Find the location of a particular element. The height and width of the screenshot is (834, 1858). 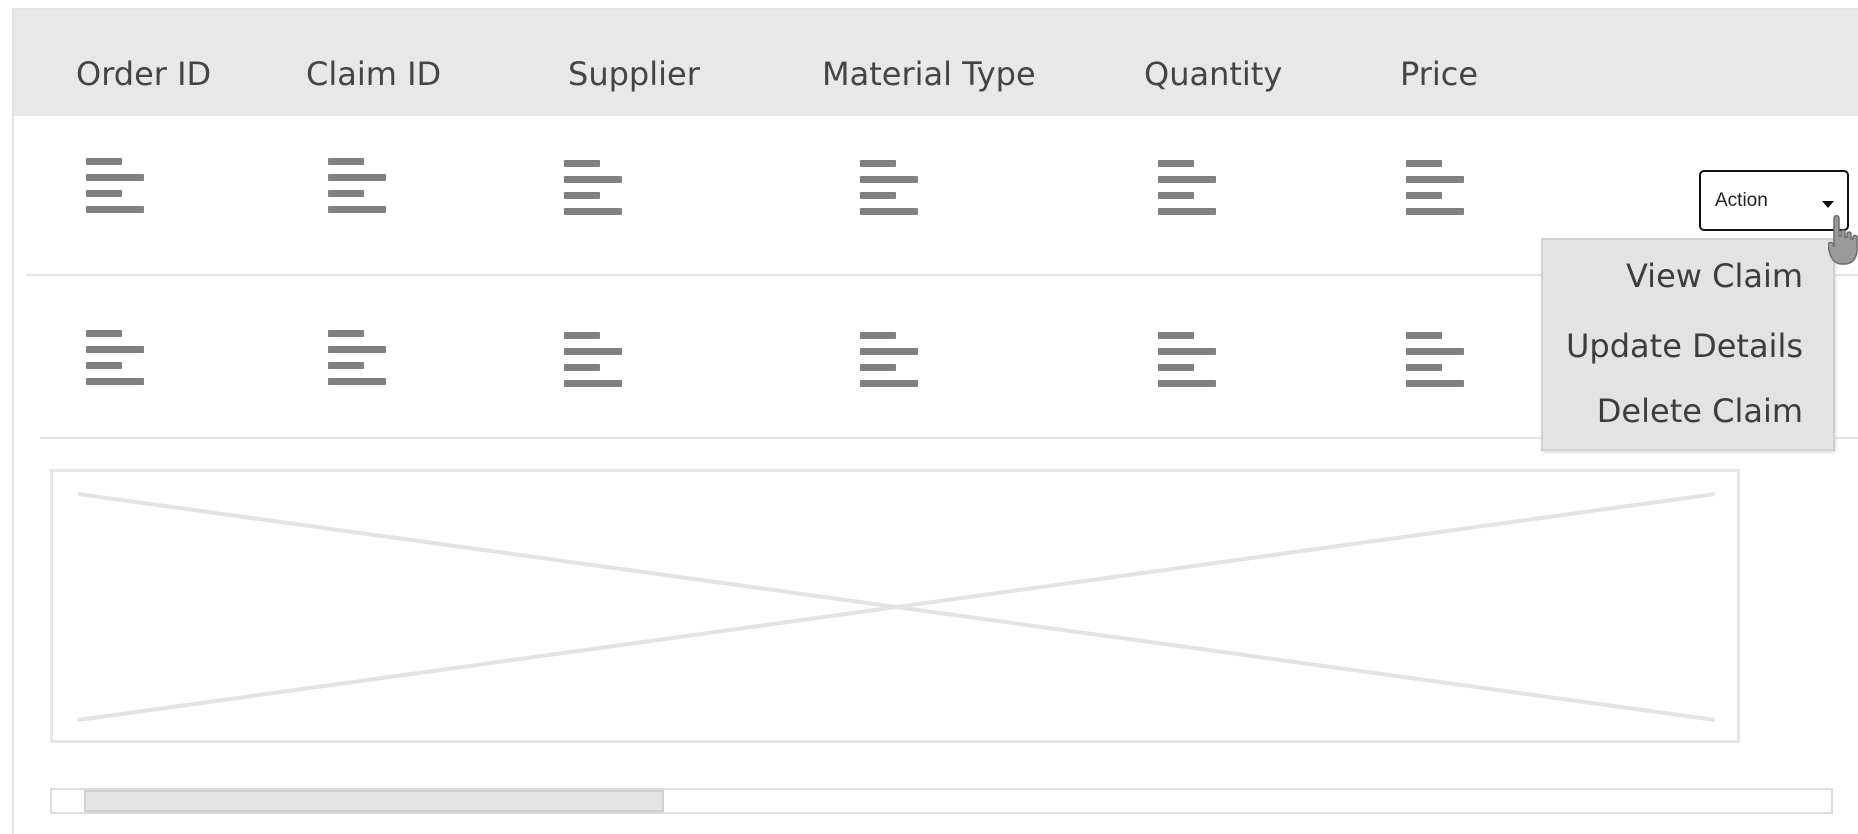

action-menu: View Claim Update Details Delete Claim is located at coordinates (1688, 344).